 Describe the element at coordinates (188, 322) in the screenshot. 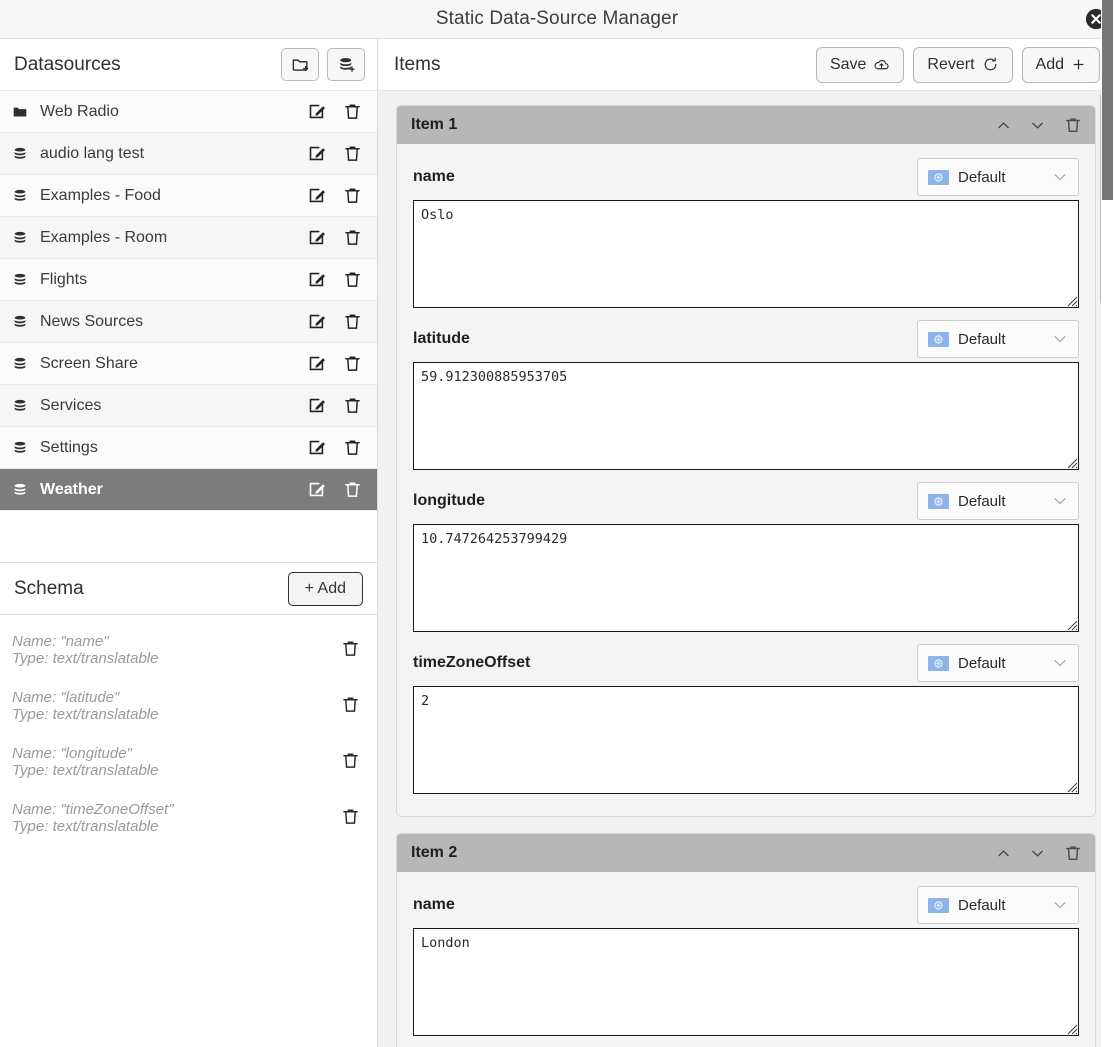

I see `datasource-row: News Sources` at that location.